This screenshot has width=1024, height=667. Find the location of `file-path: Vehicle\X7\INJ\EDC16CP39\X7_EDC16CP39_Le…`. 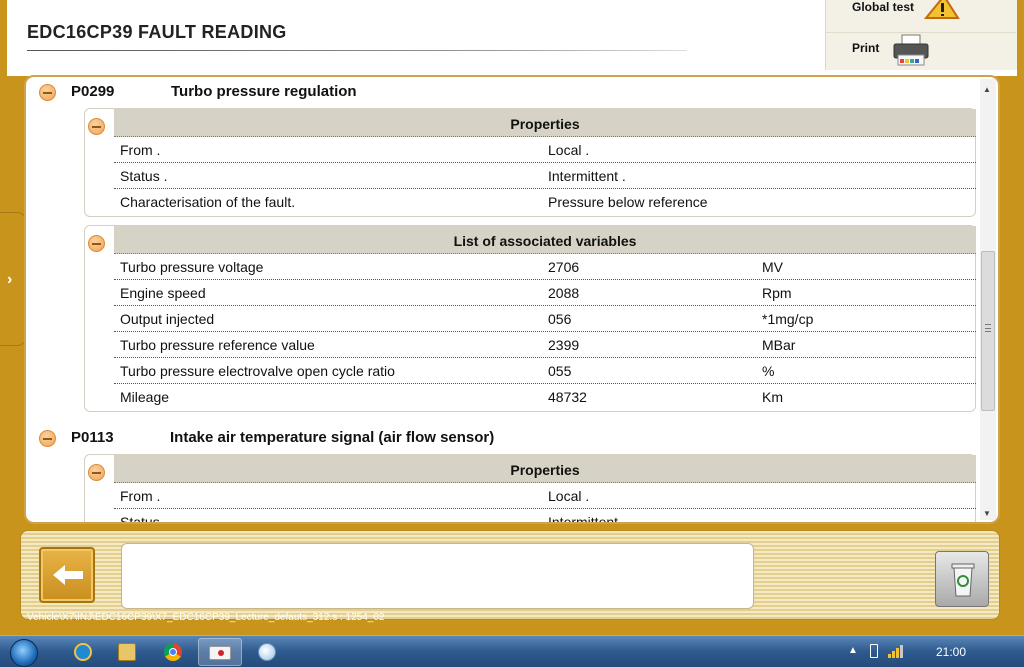

file-path: Vehicle\X7\INJ\EDC16CP39\X7_EDC16CP39_Le… is located at coordinates (206, 617).